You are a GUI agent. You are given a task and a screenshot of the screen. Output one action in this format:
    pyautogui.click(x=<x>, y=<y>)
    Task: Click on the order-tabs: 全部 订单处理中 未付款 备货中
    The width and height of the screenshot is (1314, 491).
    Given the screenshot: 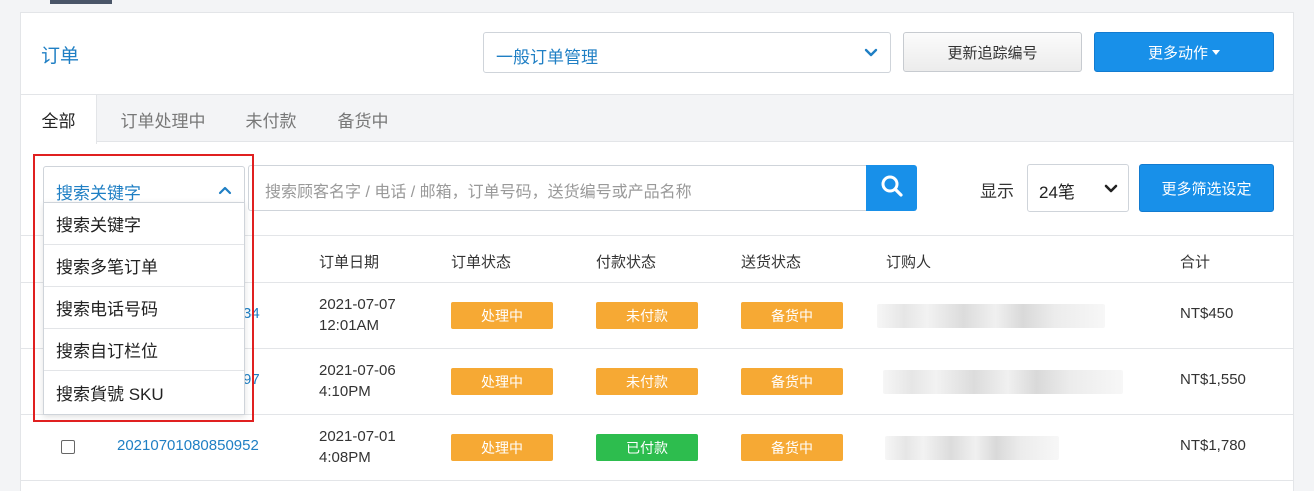 What is the action you would take?
    pyautogui.click(x=657, y=119)
    